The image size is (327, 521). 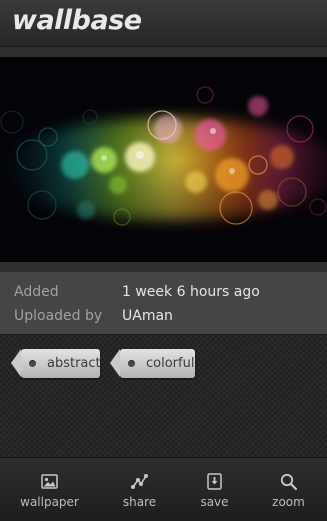 I want to click on app-title: wallbase, so click(x=77, y=20).